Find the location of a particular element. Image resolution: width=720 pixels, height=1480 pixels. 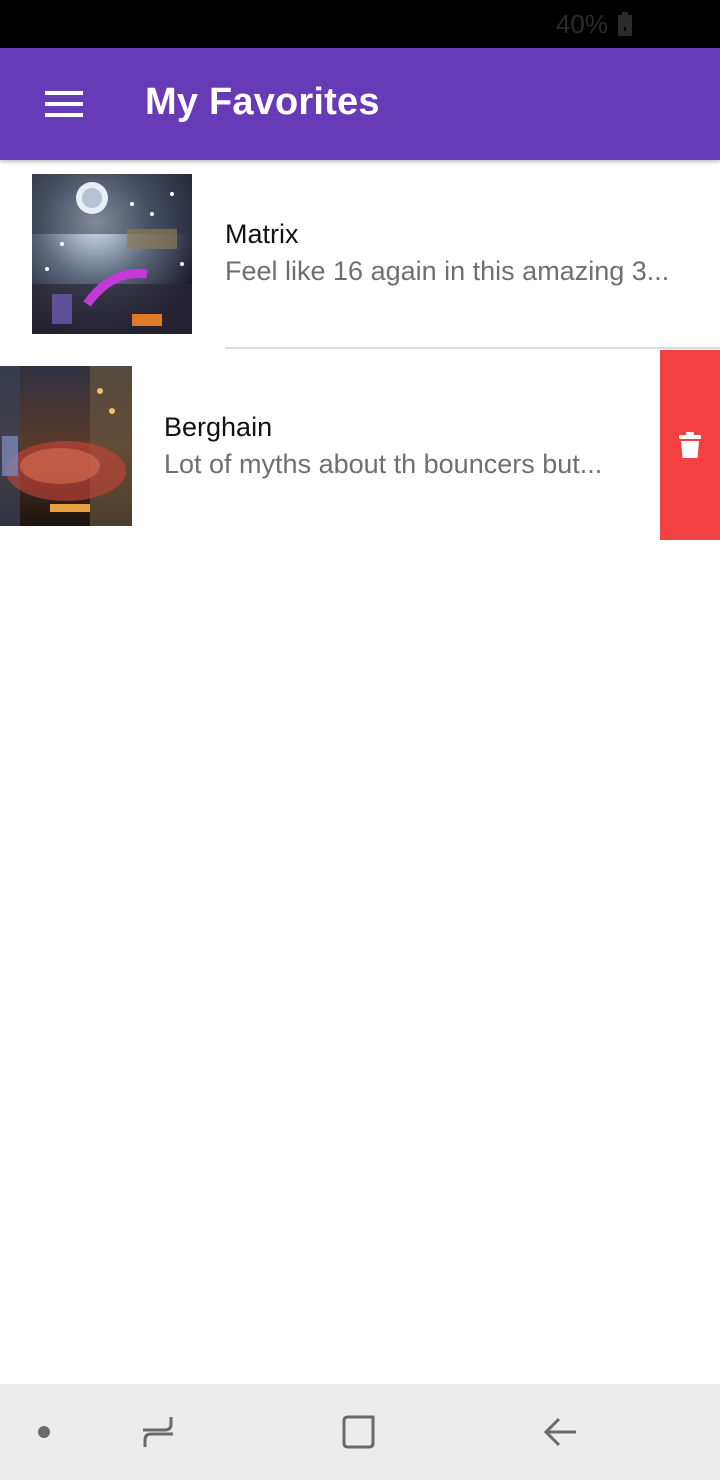

back-icon is located at coordinates (559, 1432).